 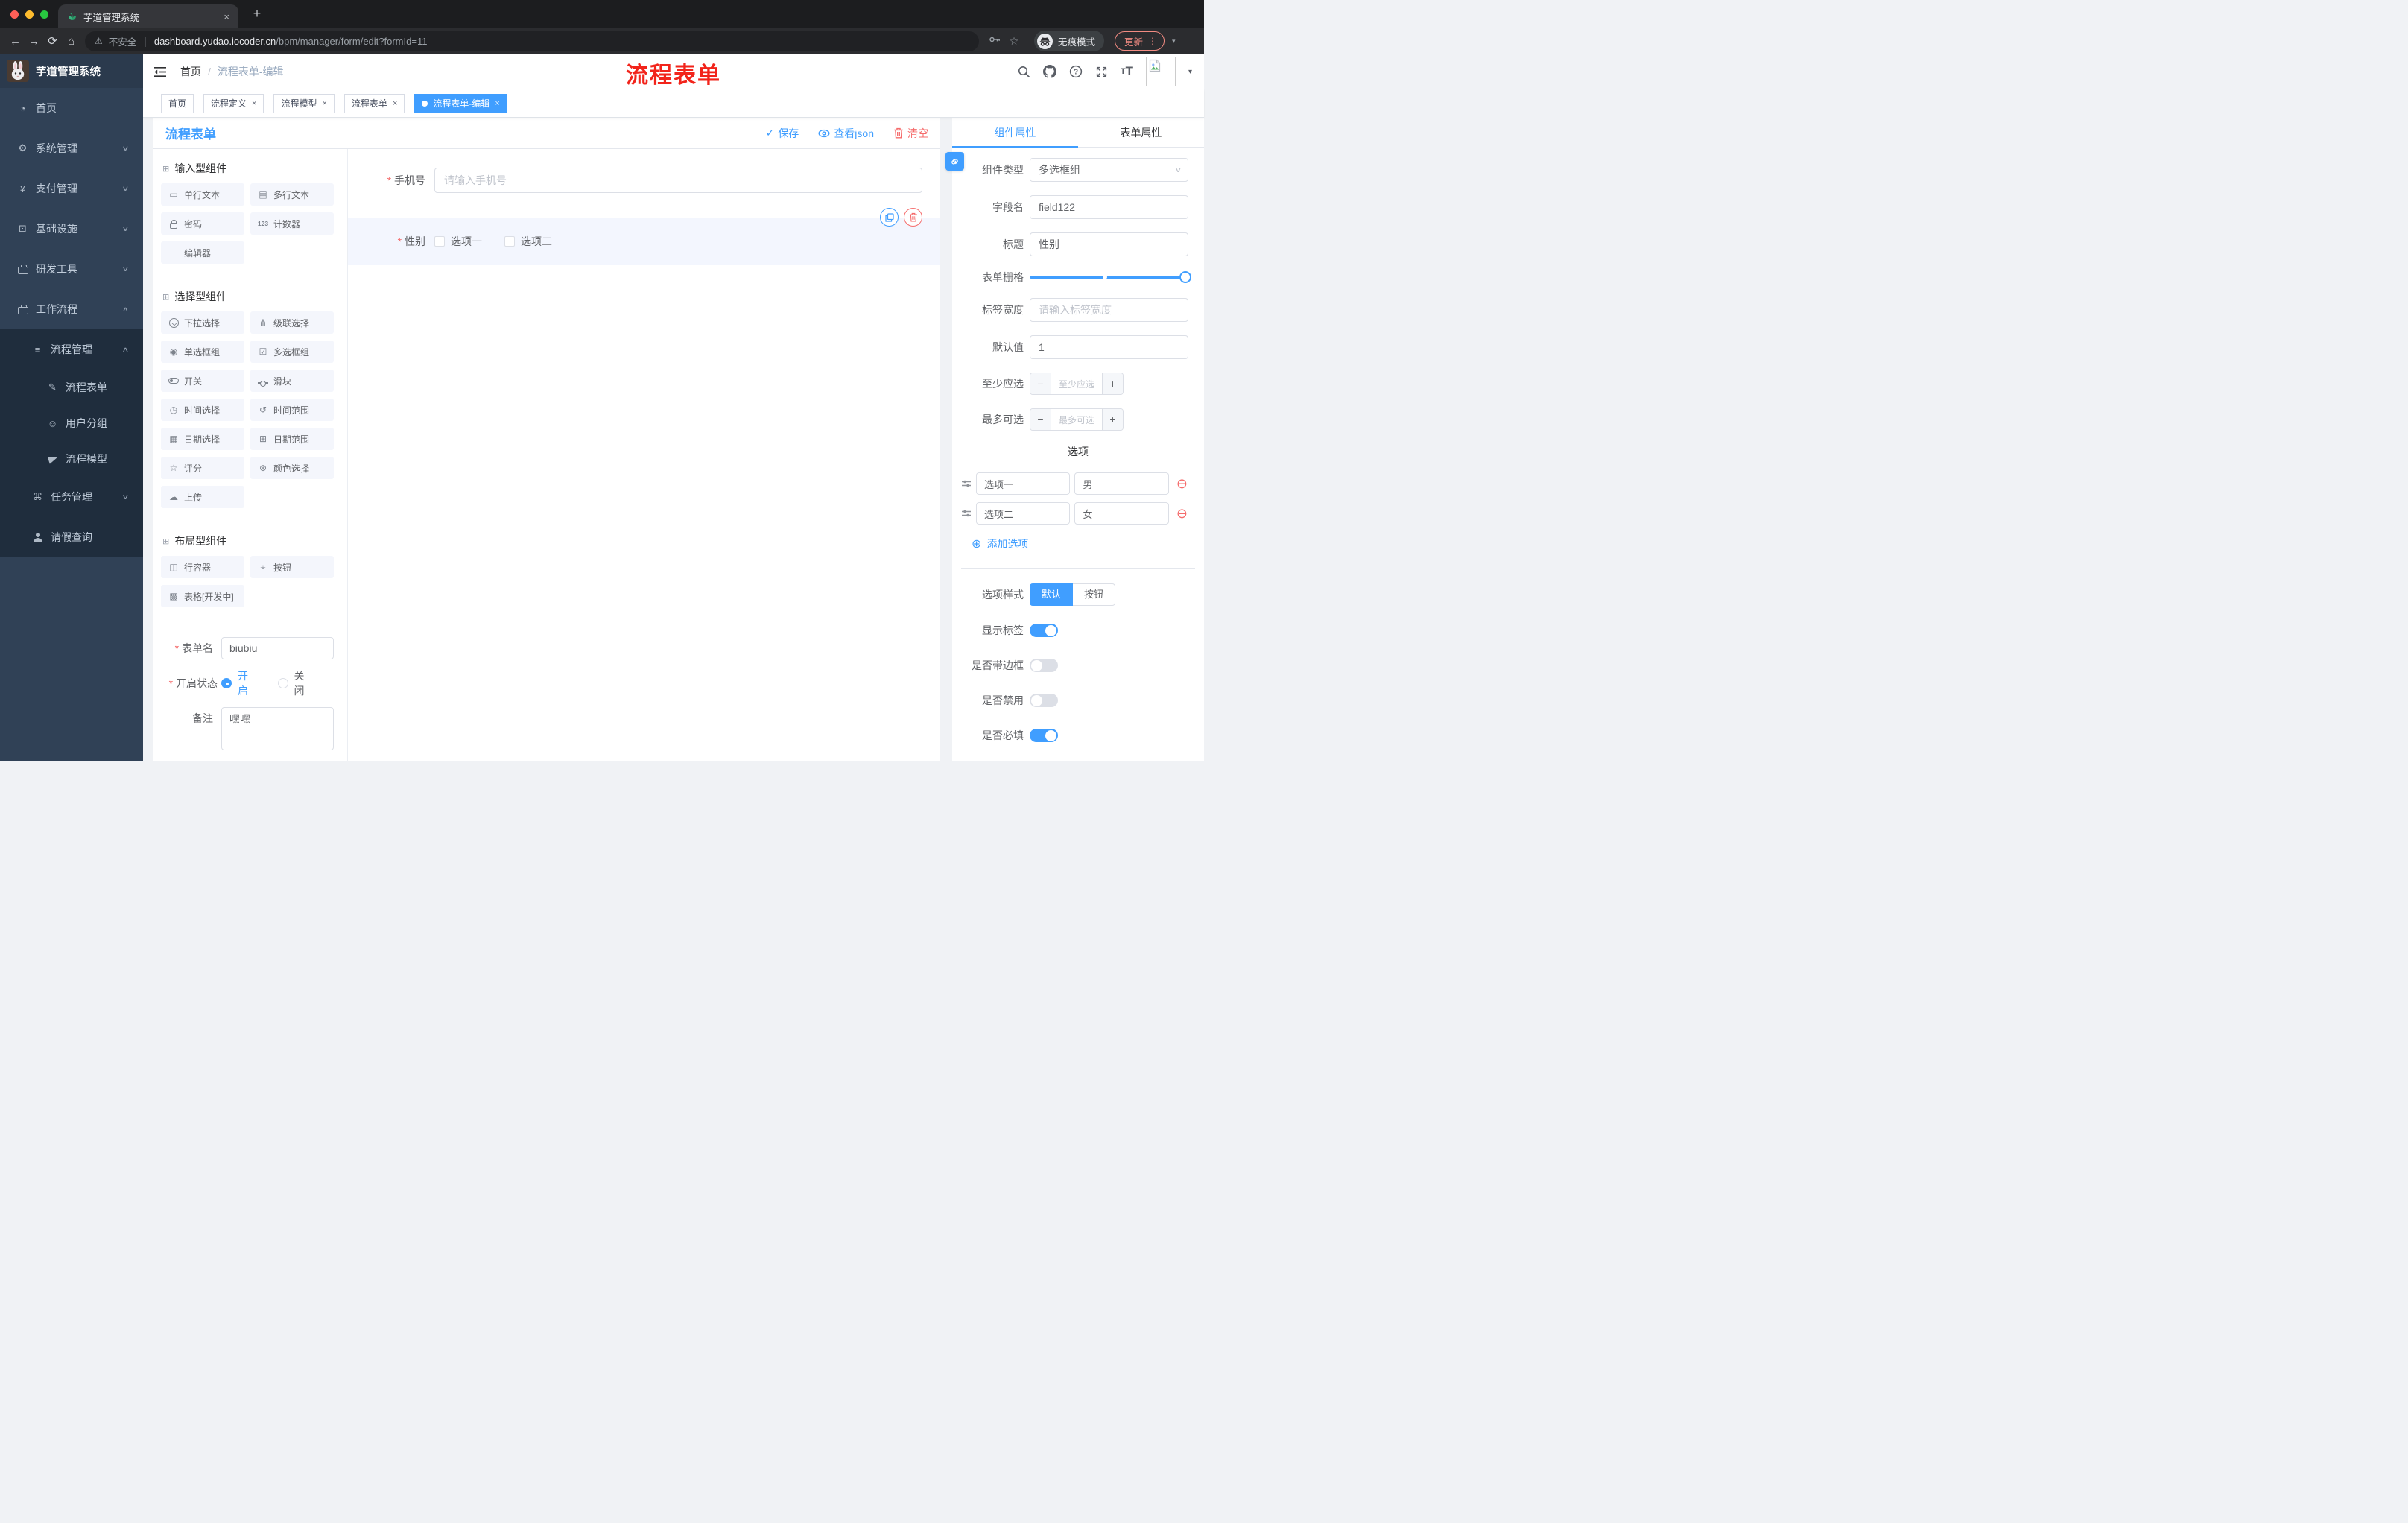 What do you see at coordinates (52, 41) in the screenshot?
I see `reload-icon: ⟳` at bounding box center [52, 41].